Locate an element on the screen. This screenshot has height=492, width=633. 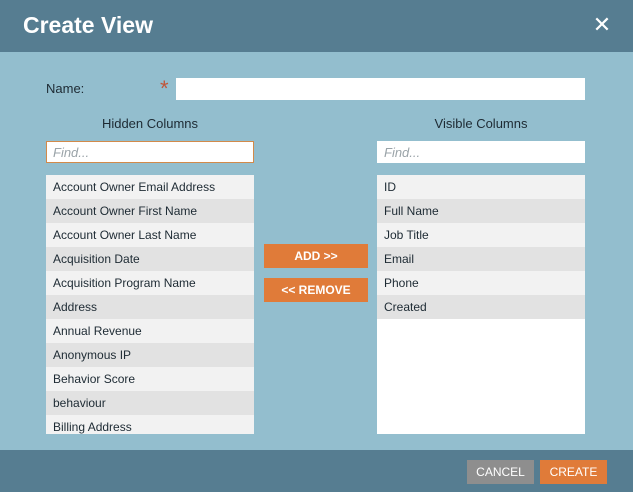
dialog-titlebar: Create View ✕ is located at coordinates (316, 26).